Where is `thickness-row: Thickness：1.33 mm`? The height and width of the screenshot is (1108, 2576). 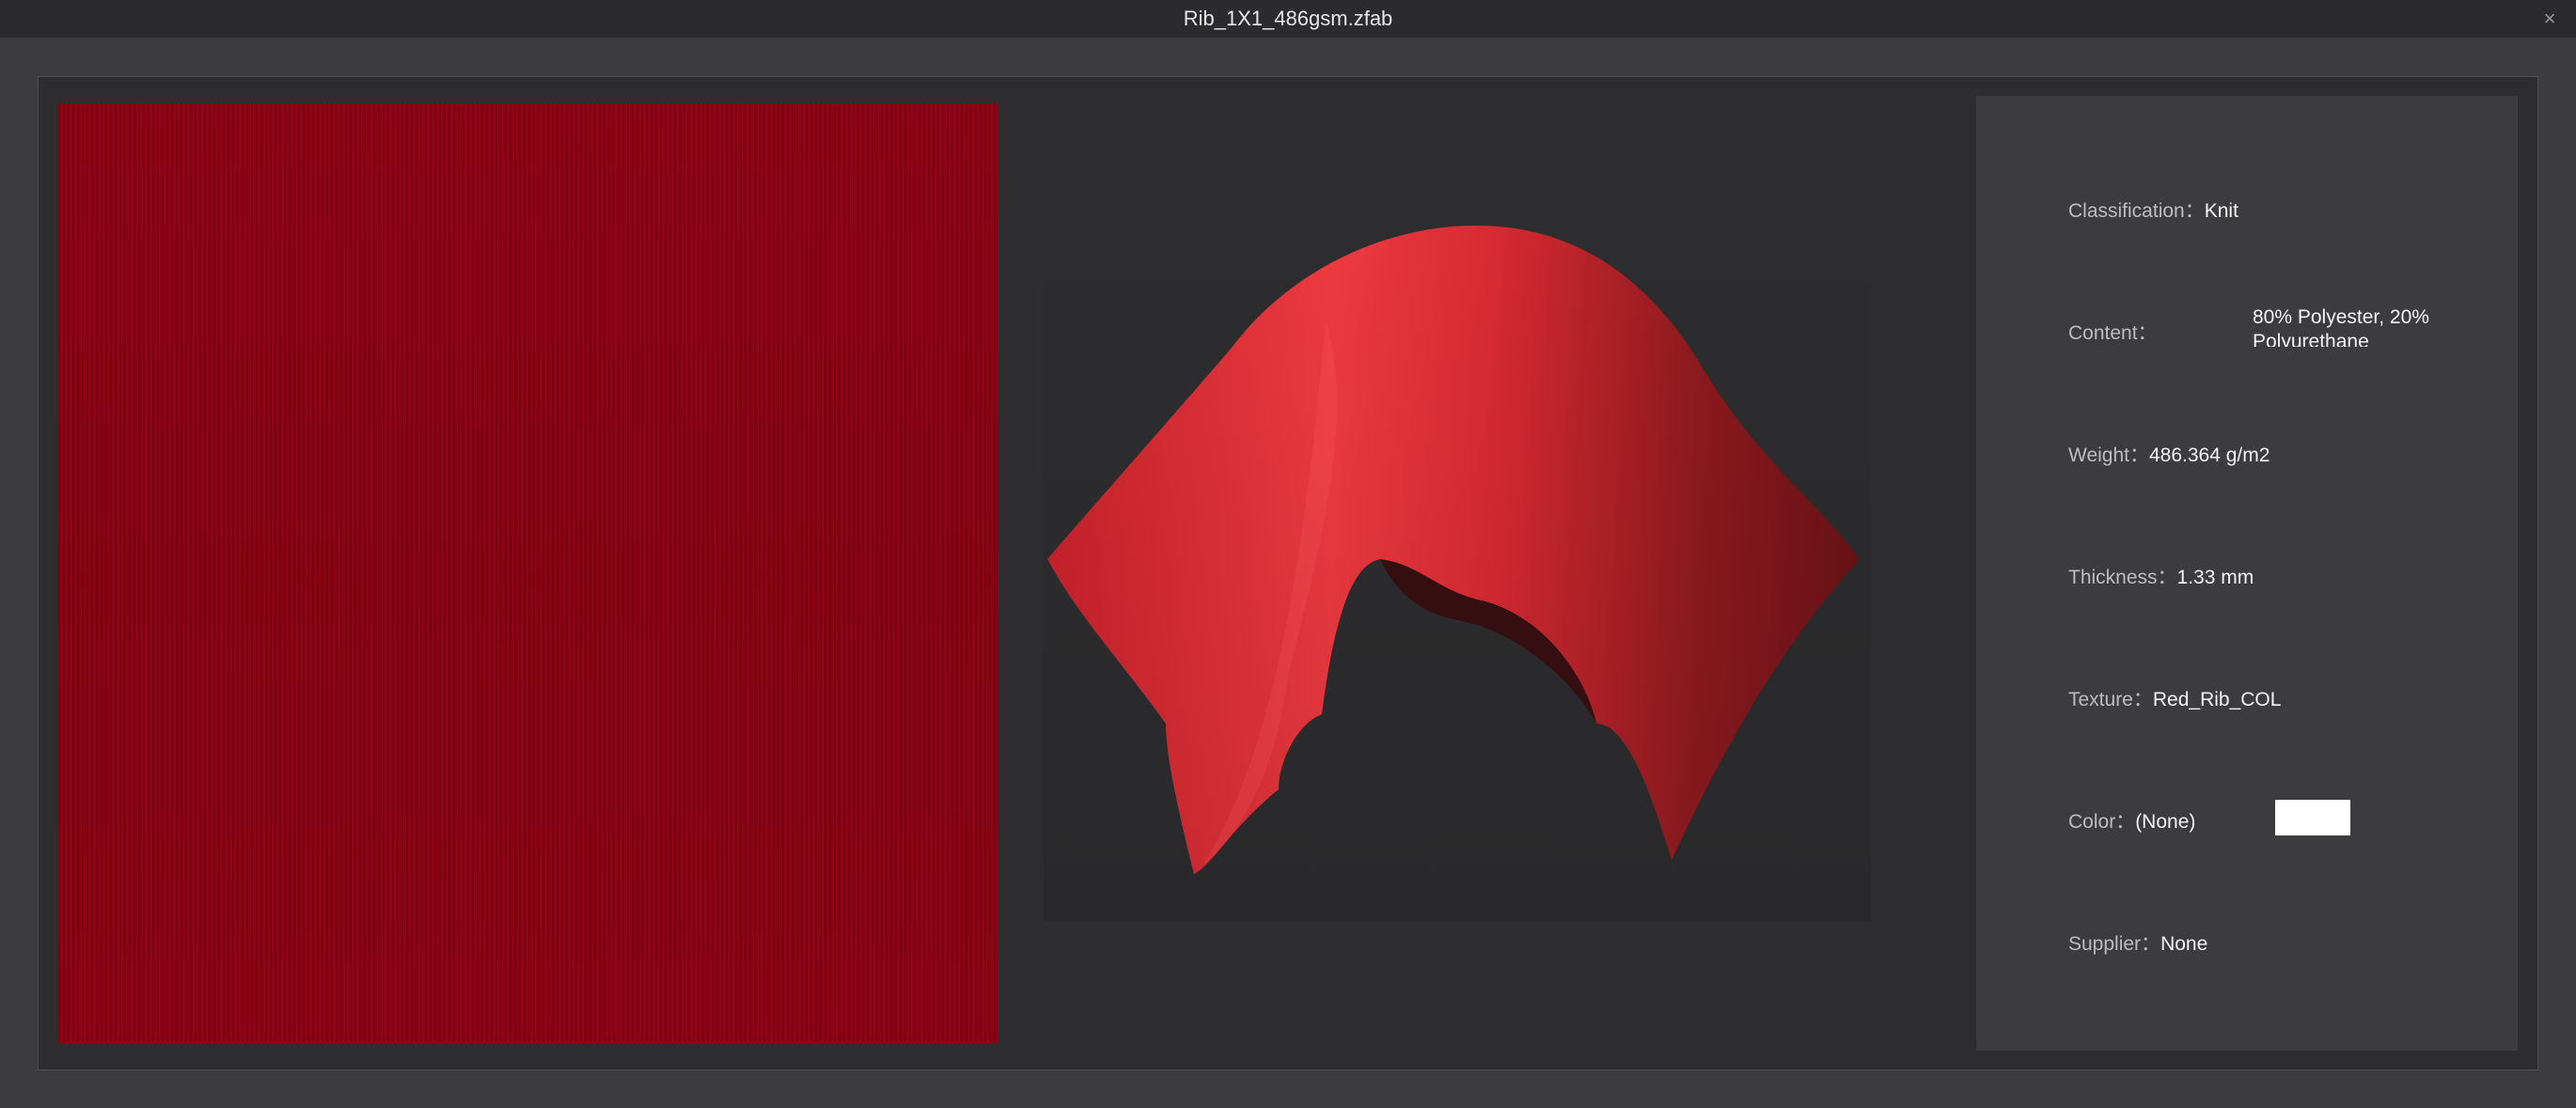 thickness-row: Thickness：1.33 mm is located at coordinates (2161, 576).